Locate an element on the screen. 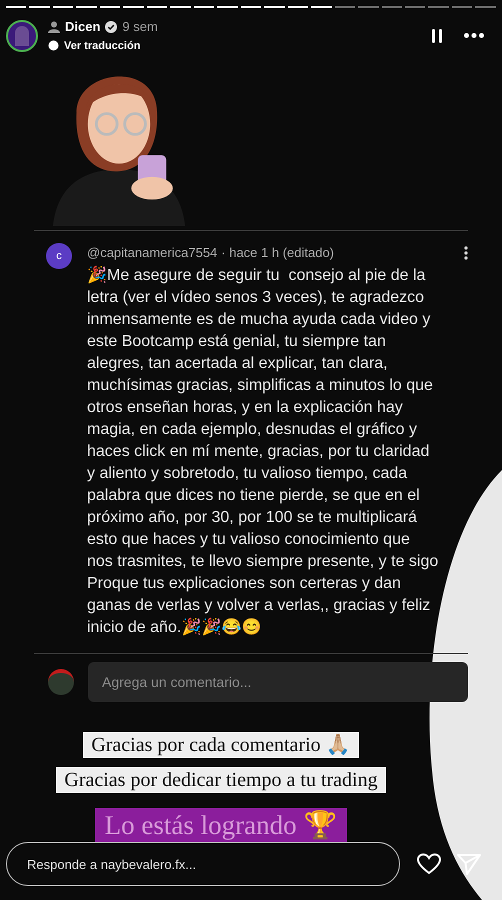 The width and height of the screenshot is (502, 900). username: Dicen is located at coordinates (82, 26).